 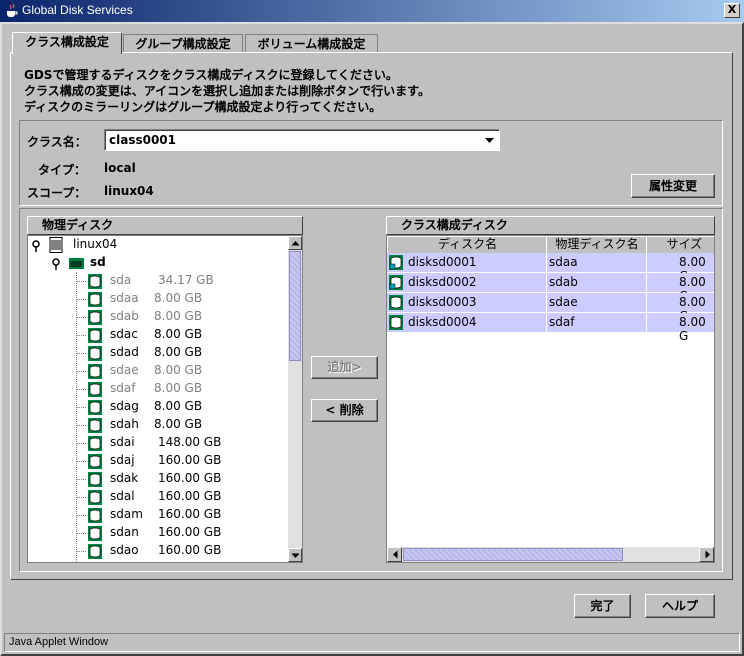 I want to click on disk-name: sdad, so click(x=124, y=352).